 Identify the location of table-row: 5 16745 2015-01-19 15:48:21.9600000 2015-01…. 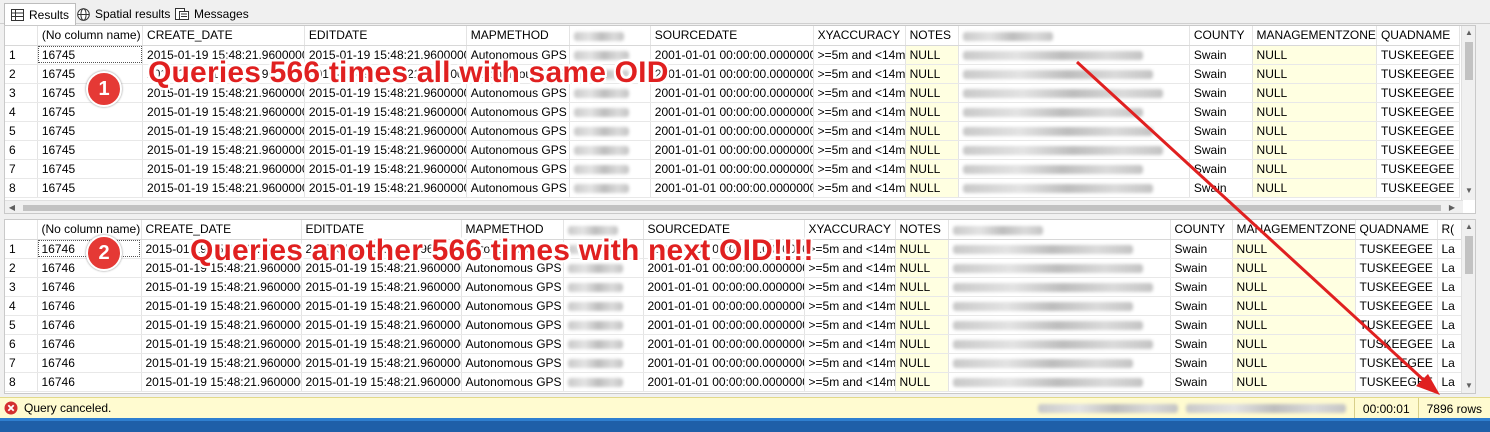
(733, 131).